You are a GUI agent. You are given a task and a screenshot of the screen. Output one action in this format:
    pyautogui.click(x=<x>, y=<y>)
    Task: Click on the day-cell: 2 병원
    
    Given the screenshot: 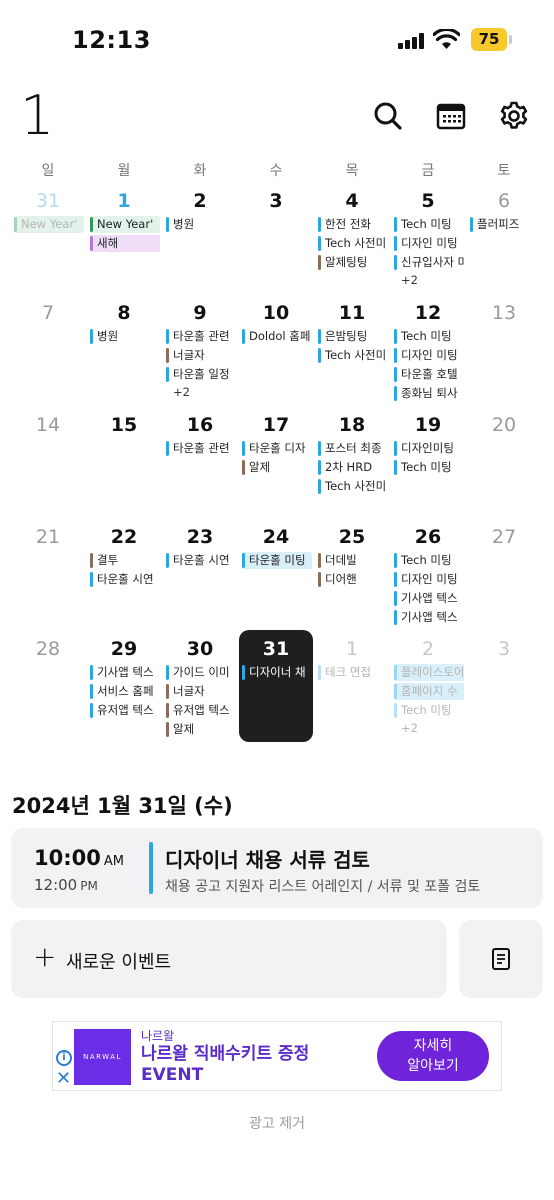 What is the action you would take?
    pyautogui.click(x=200, y=238)
    